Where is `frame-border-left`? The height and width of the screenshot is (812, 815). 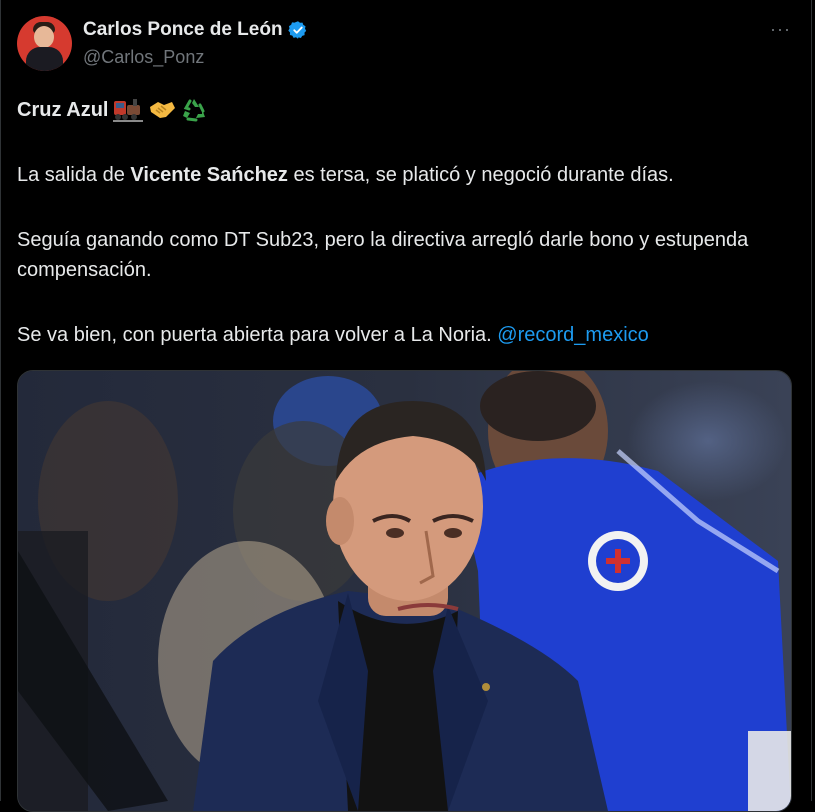 frame-border-left is located at coordinates (0, 400).